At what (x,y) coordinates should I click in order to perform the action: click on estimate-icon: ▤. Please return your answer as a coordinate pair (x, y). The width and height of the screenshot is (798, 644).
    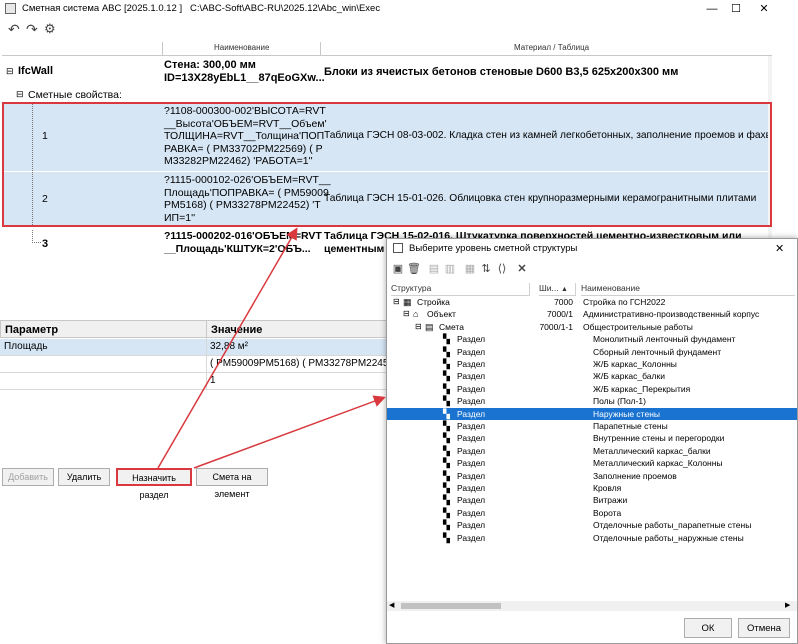
    Looking at the image, I should click on (429, 326).